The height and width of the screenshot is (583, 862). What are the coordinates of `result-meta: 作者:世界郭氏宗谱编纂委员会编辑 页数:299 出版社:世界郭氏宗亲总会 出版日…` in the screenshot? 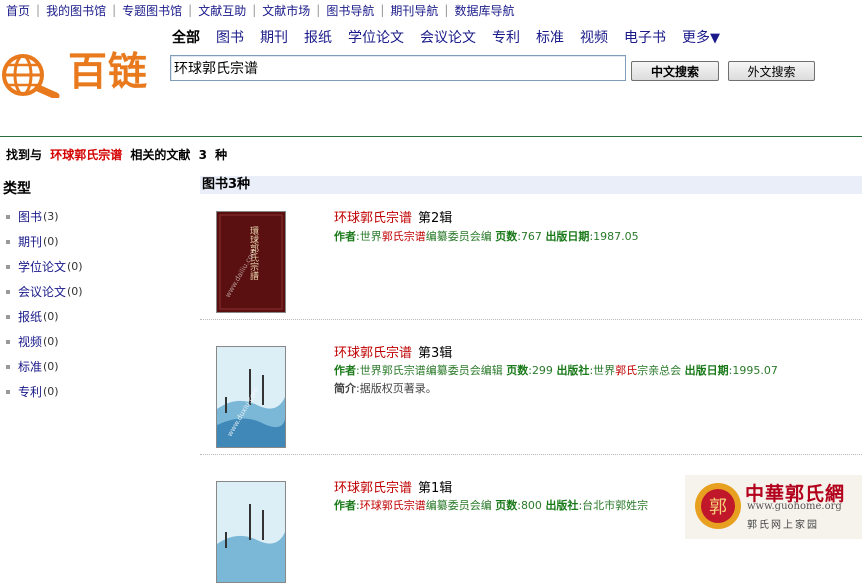 It's located at (556, 370).